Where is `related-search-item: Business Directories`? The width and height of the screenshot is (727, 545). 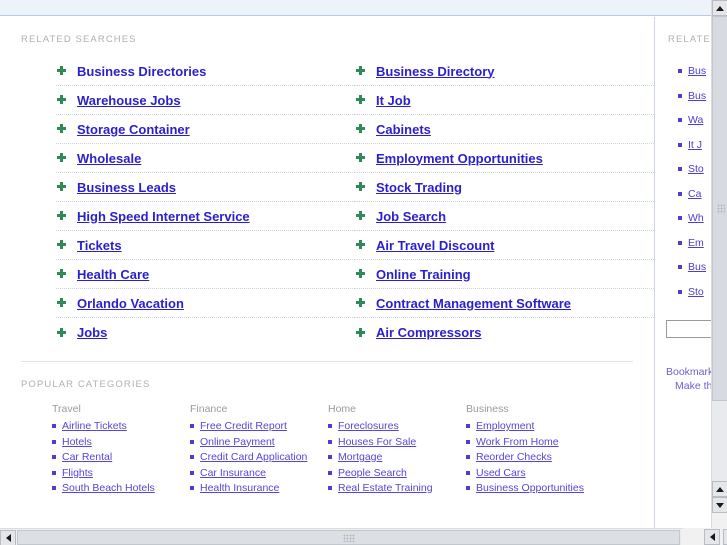
related-search-item: Business Directories is located at coordinates (205, 71).